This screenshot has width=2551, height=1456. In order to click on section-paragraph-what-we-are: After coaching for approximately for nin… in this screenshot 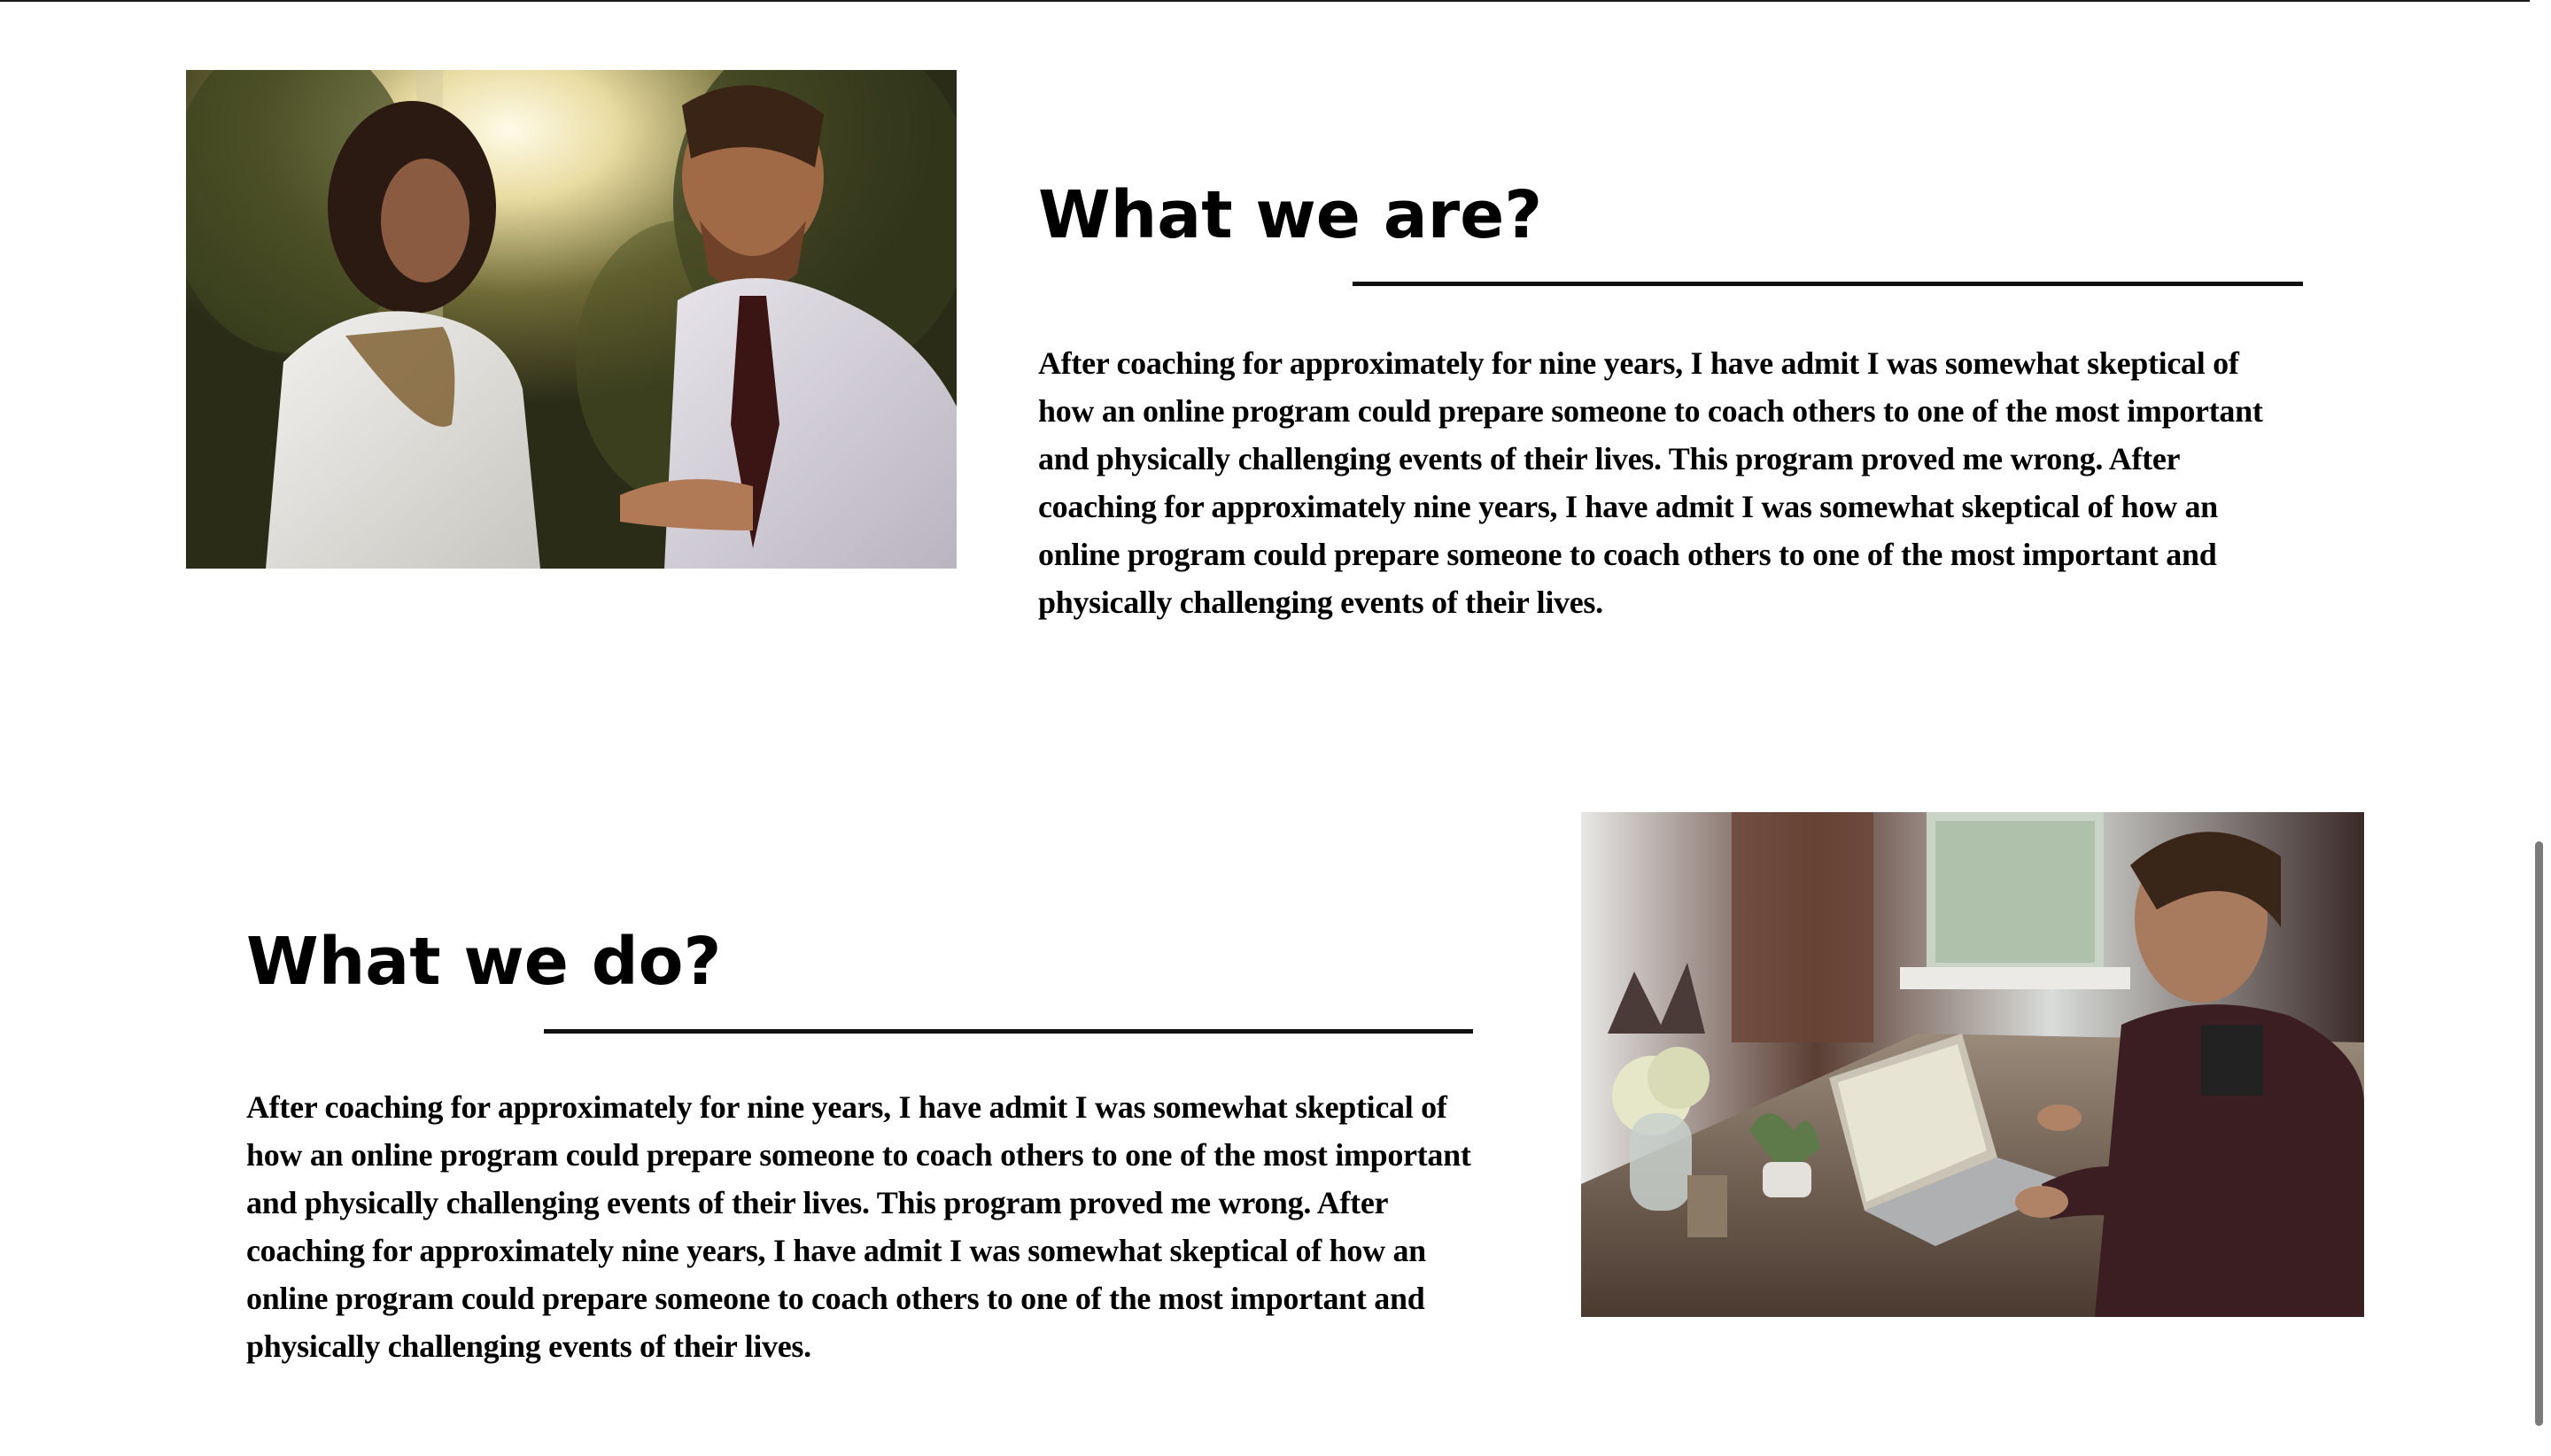, I will do `click(1676, 482)`.